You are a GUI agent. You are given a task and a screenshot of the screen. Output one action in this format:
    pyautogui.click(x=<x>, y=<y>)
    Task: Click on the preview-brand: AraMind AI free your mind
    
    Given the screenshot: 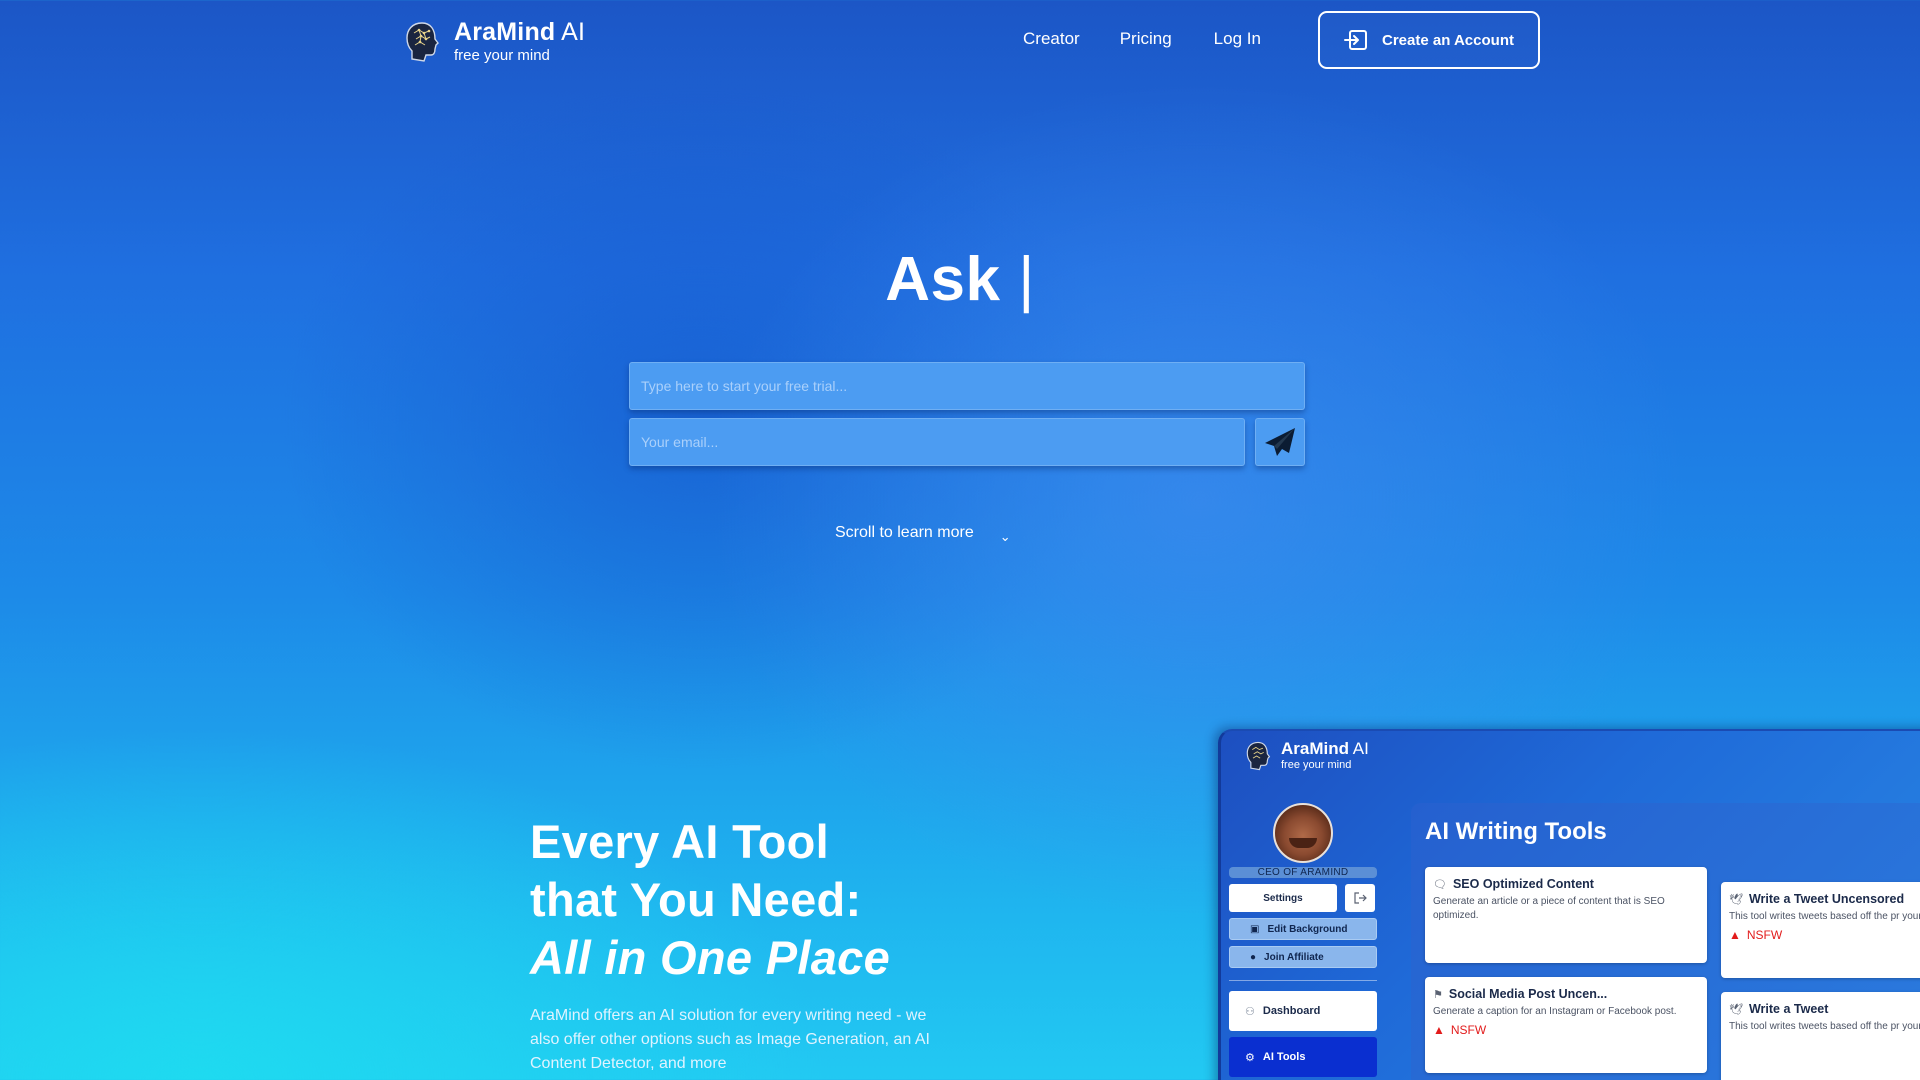 What is the action you would take?
    pyautogui.click(x=1307, y=755)
    